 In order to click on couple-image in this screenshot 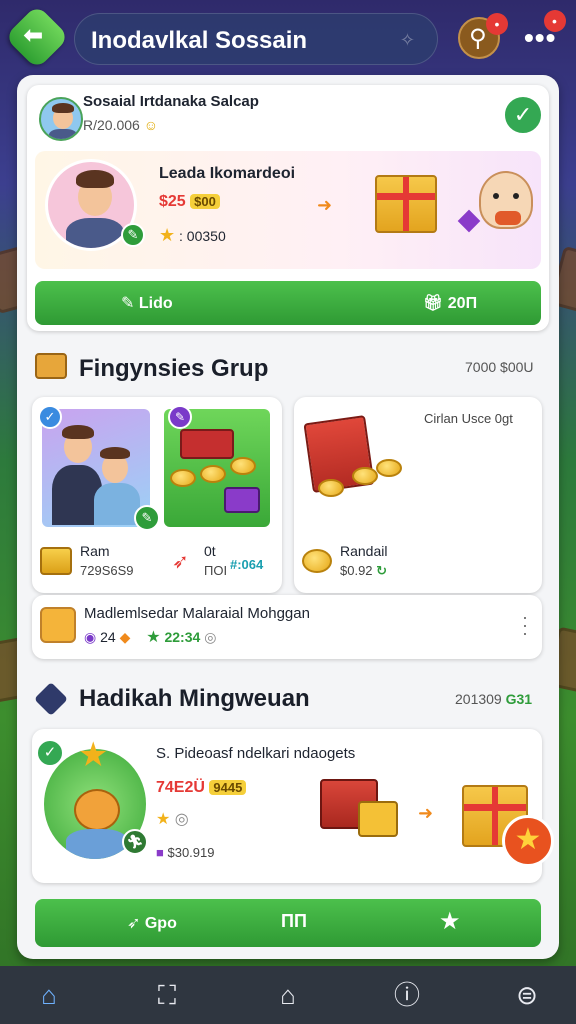, I will do `click(96, 468)`.